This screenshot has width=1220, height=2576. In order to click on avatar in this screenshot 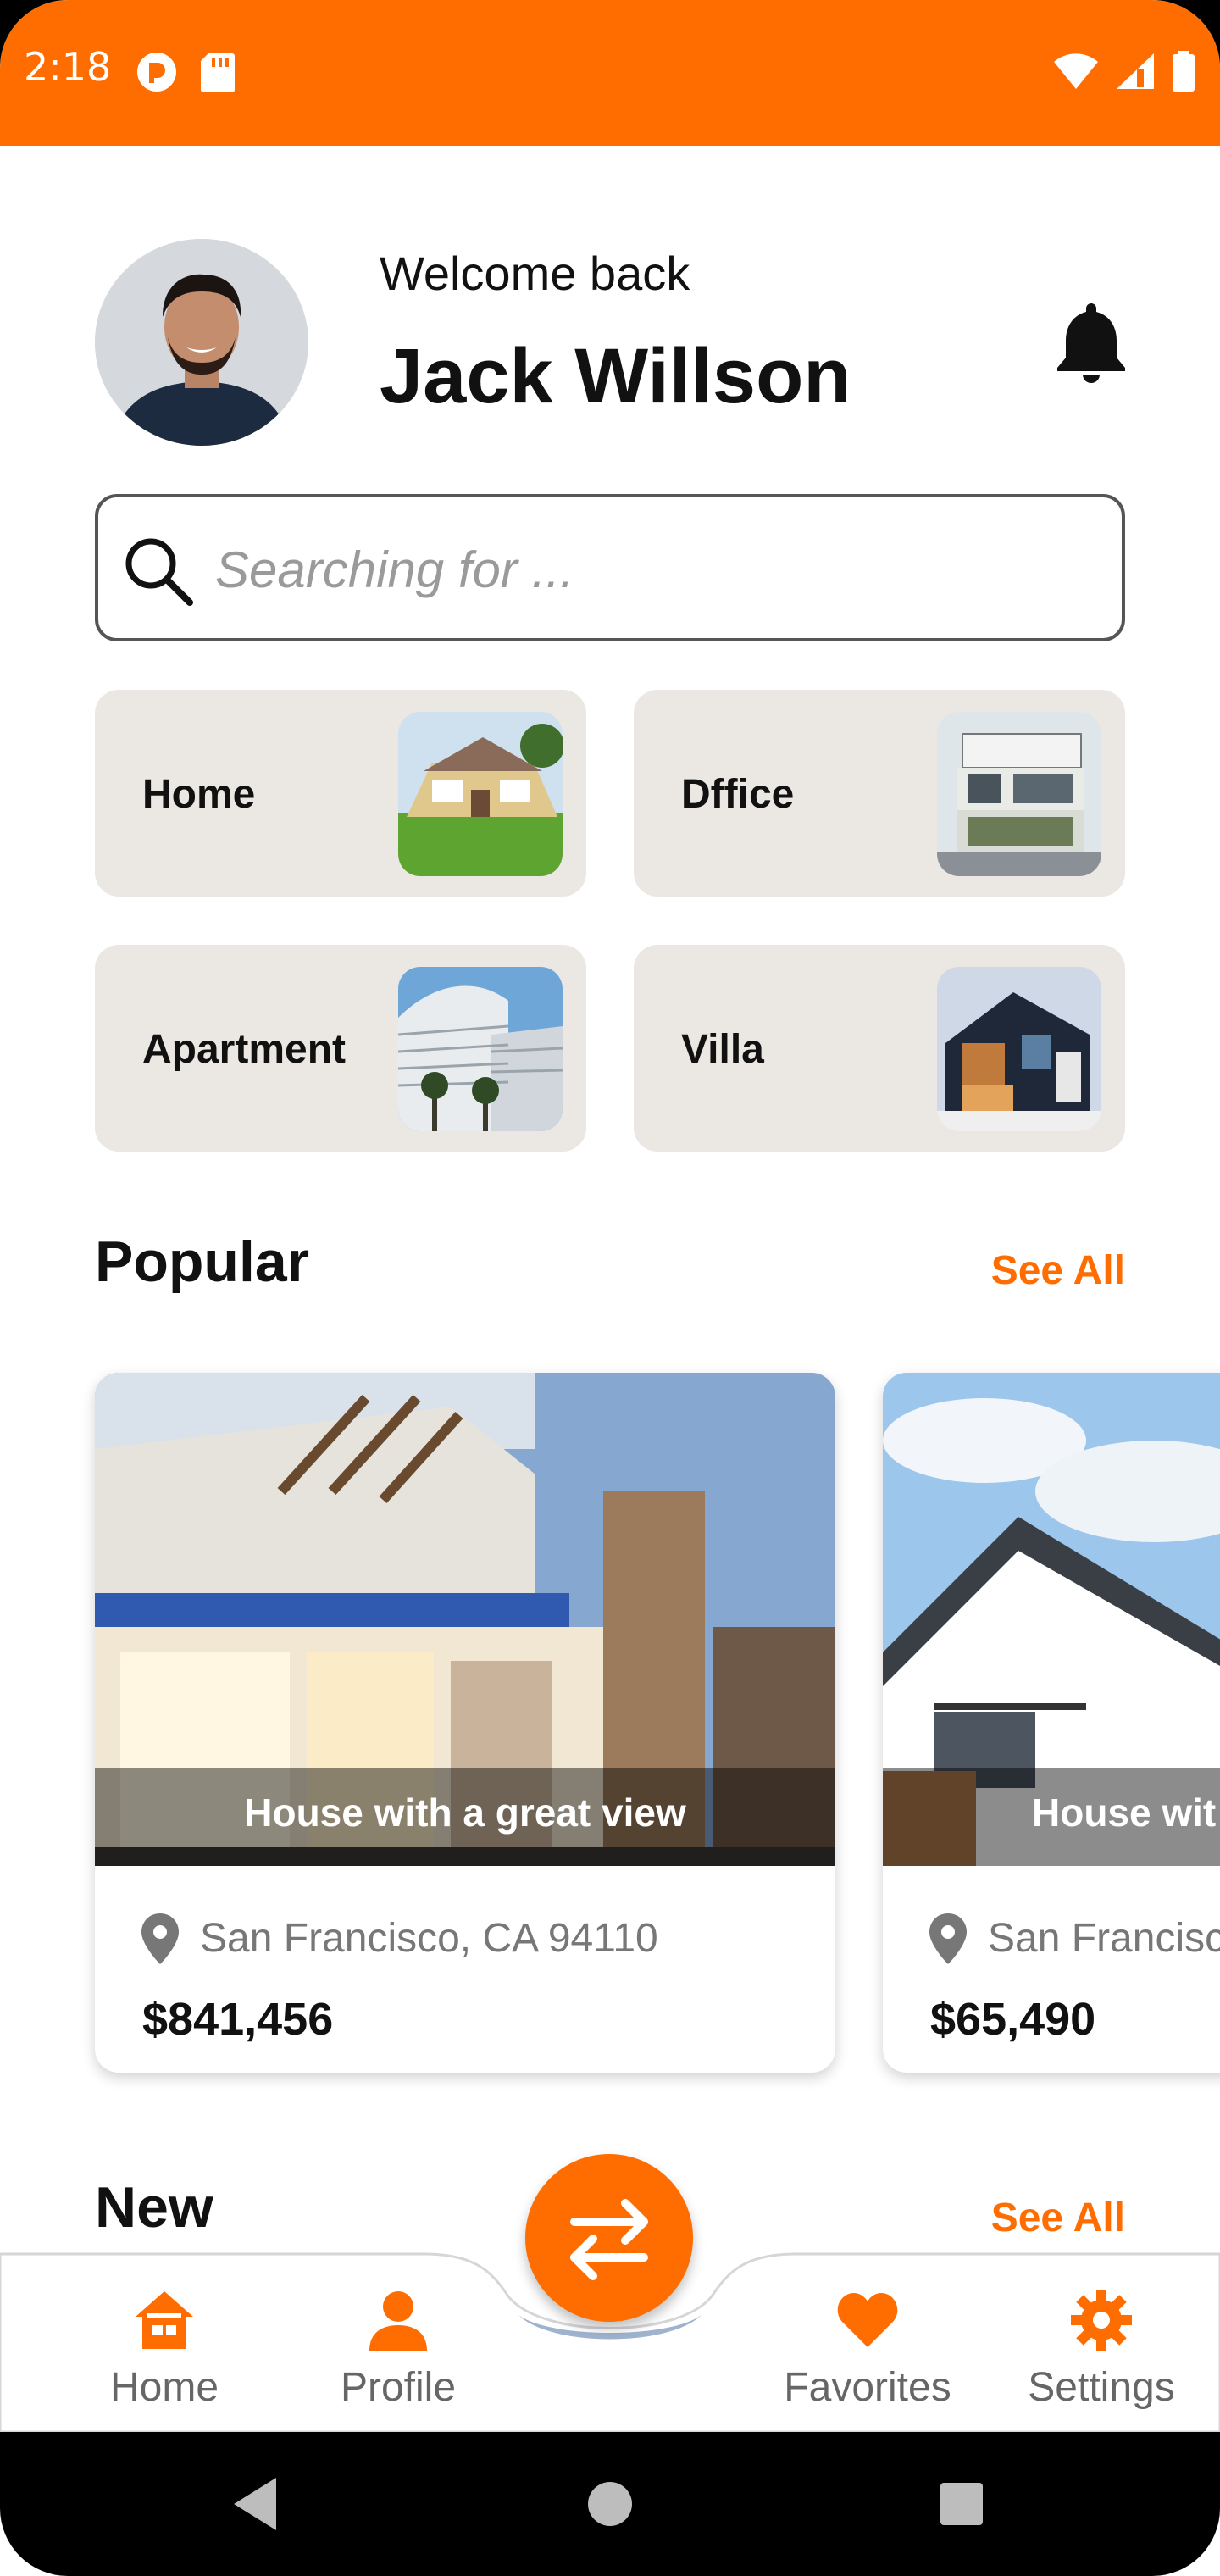, I will do `click(201, 342)`.